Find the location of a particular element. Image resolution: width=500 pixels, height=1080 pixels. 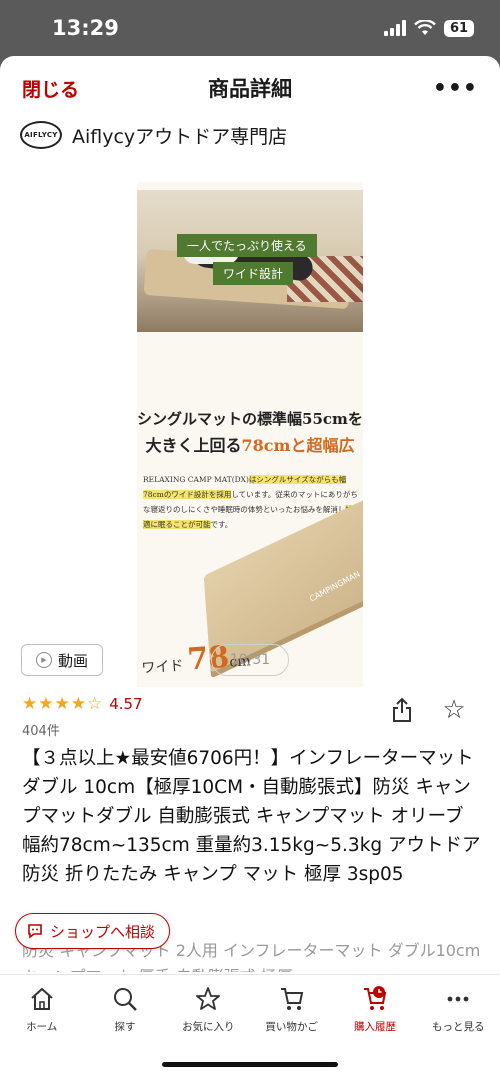

image-headline-1: シングルマットの標準幅55cmを is located at coordinates (250, 419).